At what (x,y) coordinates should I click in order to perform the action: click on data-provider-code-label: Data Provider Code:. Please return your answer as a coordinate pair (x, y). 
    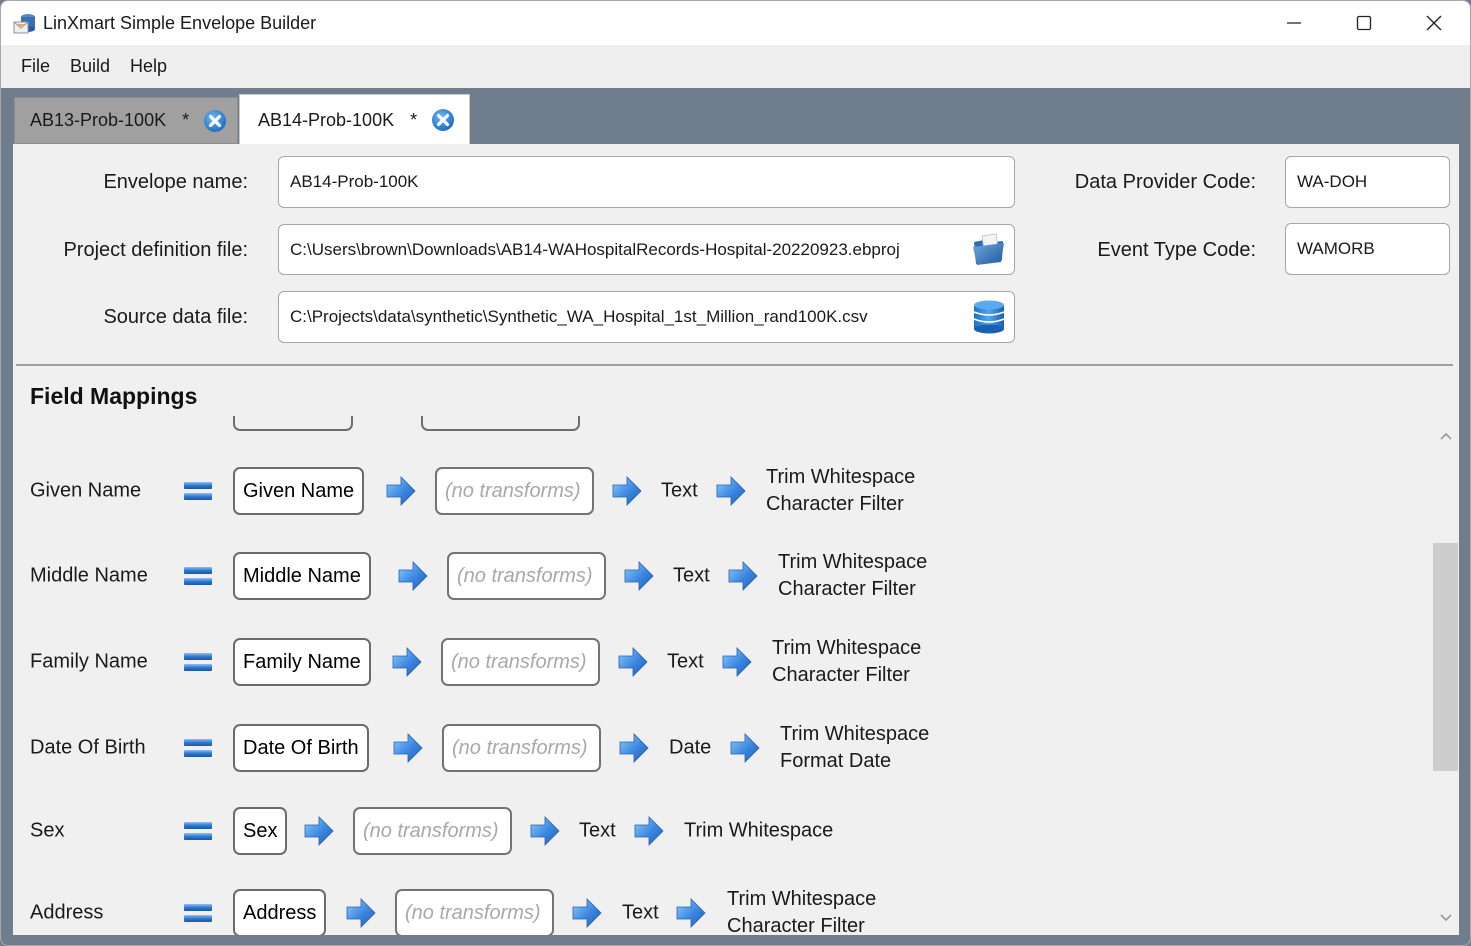
    Looking at the image, I should click on (1165, 182).